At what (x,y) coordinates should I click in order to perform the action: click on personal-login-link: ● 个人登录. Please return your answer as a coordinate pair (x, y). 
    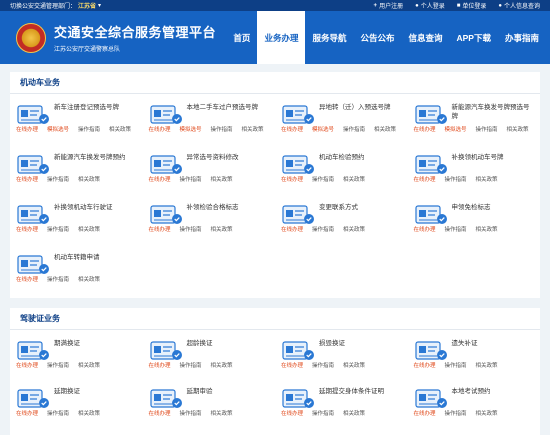
    Looking at the image, I should click on (430, 6).